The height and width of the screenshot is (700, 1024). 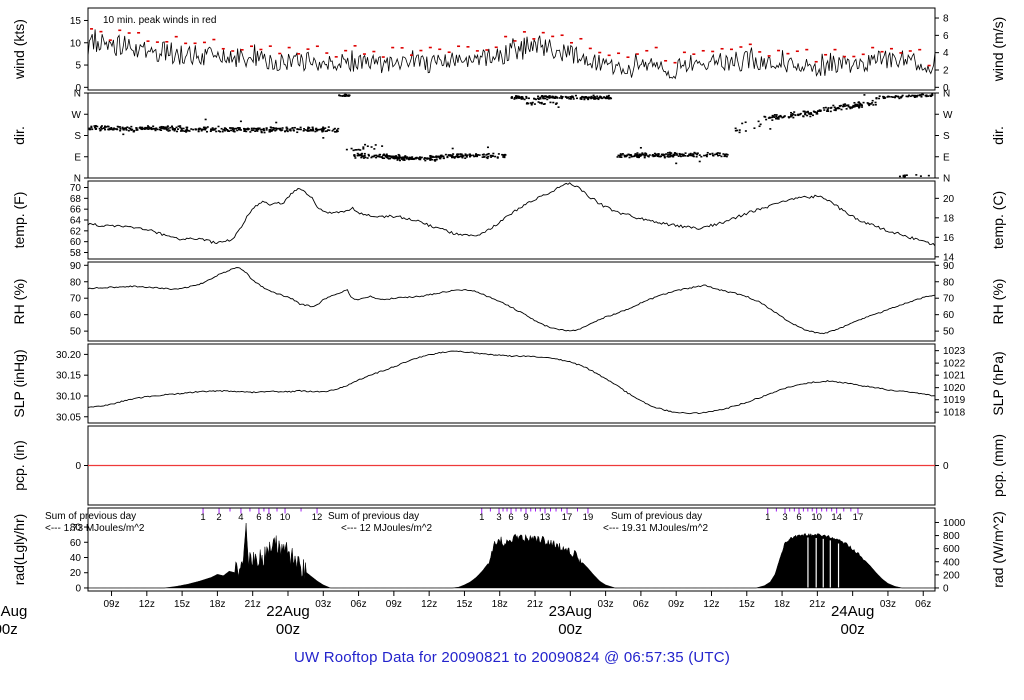 I want to click on temp-axis-label-right: temp. (C), so click(x=998, y=220).